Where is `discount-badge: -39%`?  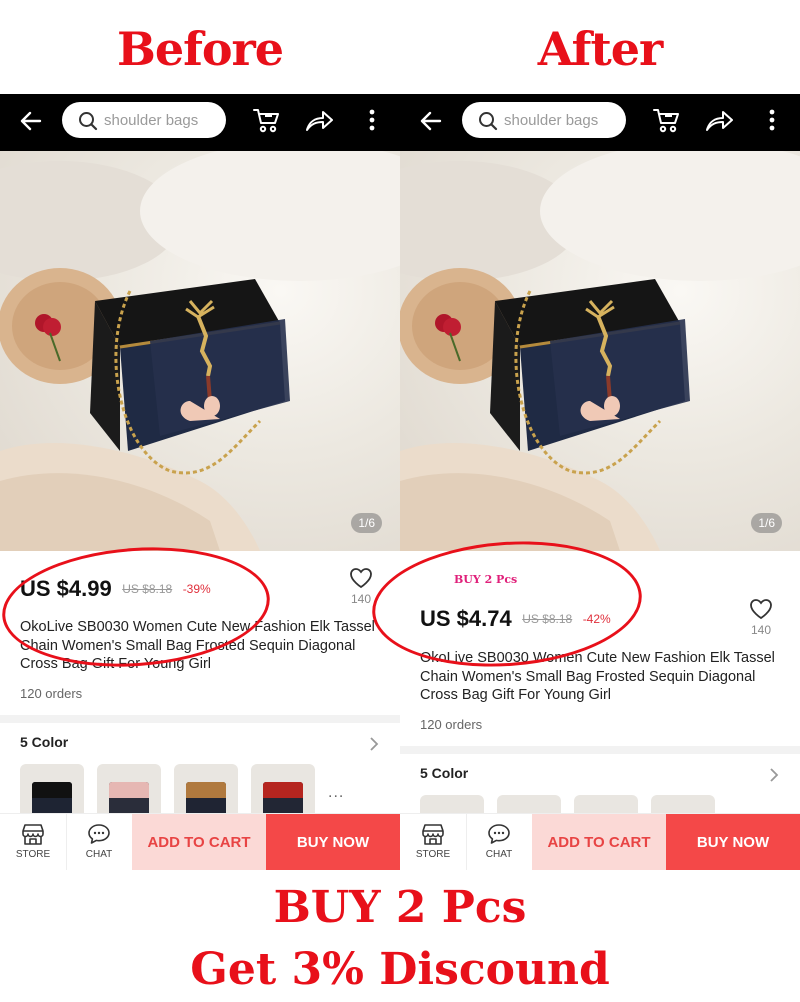 discount-badge: -39% is located at coordinates (196, 589).